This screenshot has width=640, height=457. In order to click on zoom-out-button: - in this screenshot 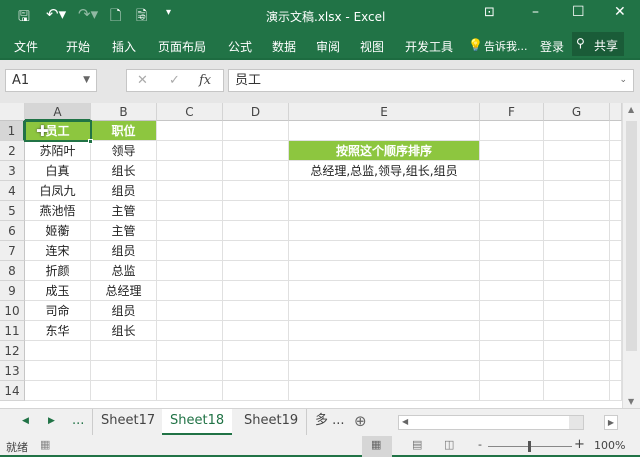, I will do `click(480, 444)`.